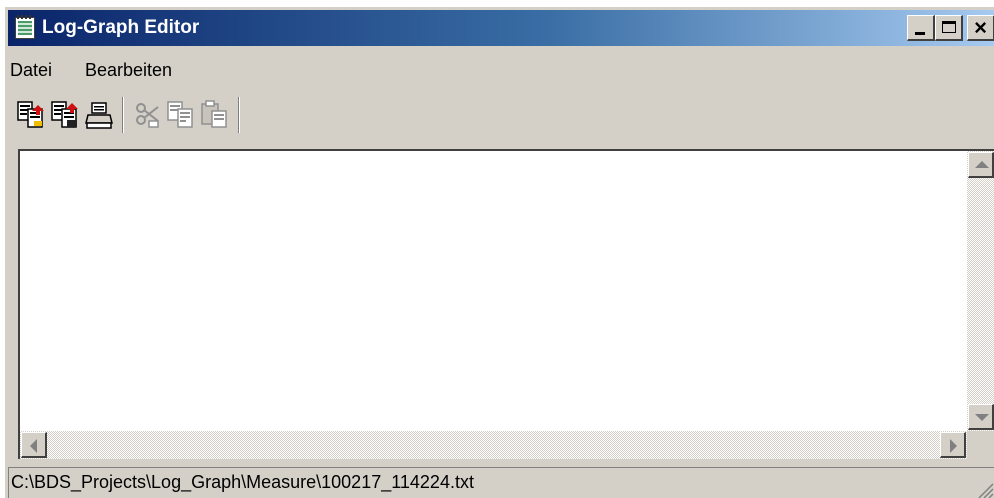 This screenshot has width=994, height=498. What do you see at coordinates (501, 117) in the screenshot?
I see `toolbar` at bounding box center [501, 117].